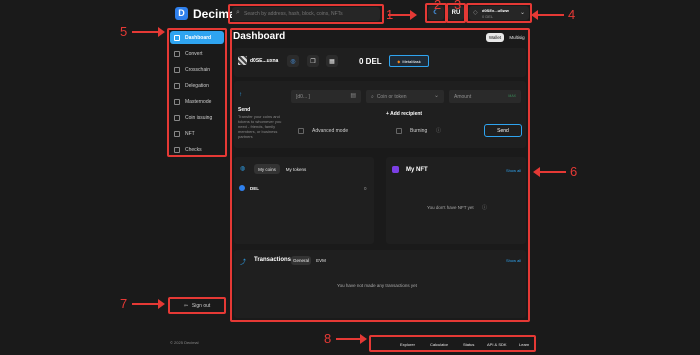 Image resolution: width=700 pixels, height=355 pixels. Describe the element at coordinates (390, 14) in the screenshot. I see `annotation-number-1: 1` at that location.